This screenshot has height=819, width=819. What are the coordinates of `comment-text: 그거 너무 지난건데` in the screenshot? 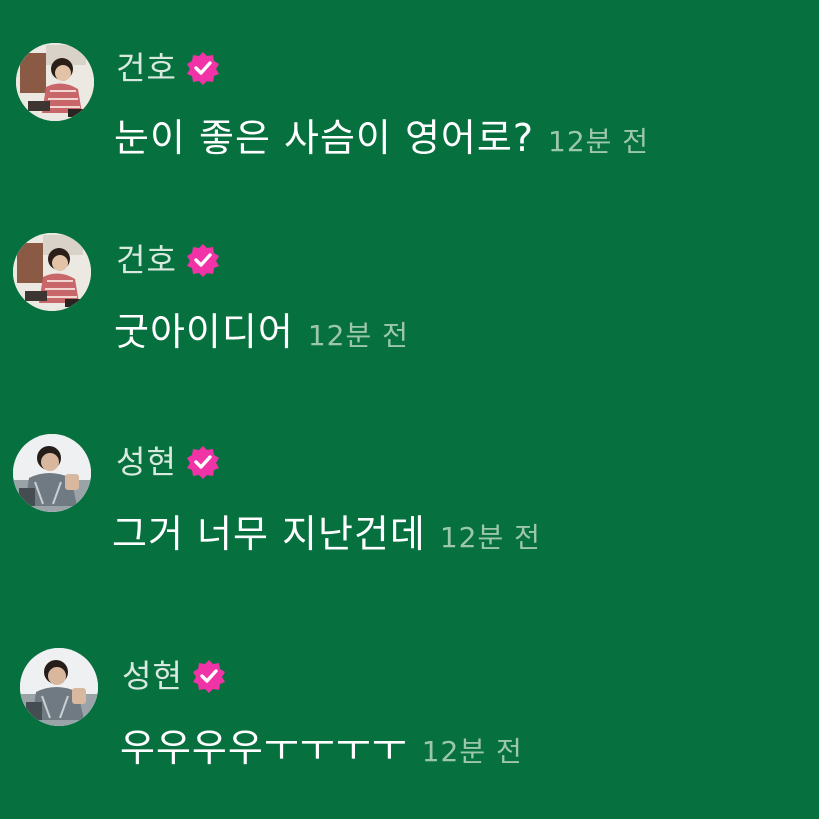 It's located at (269, 534).